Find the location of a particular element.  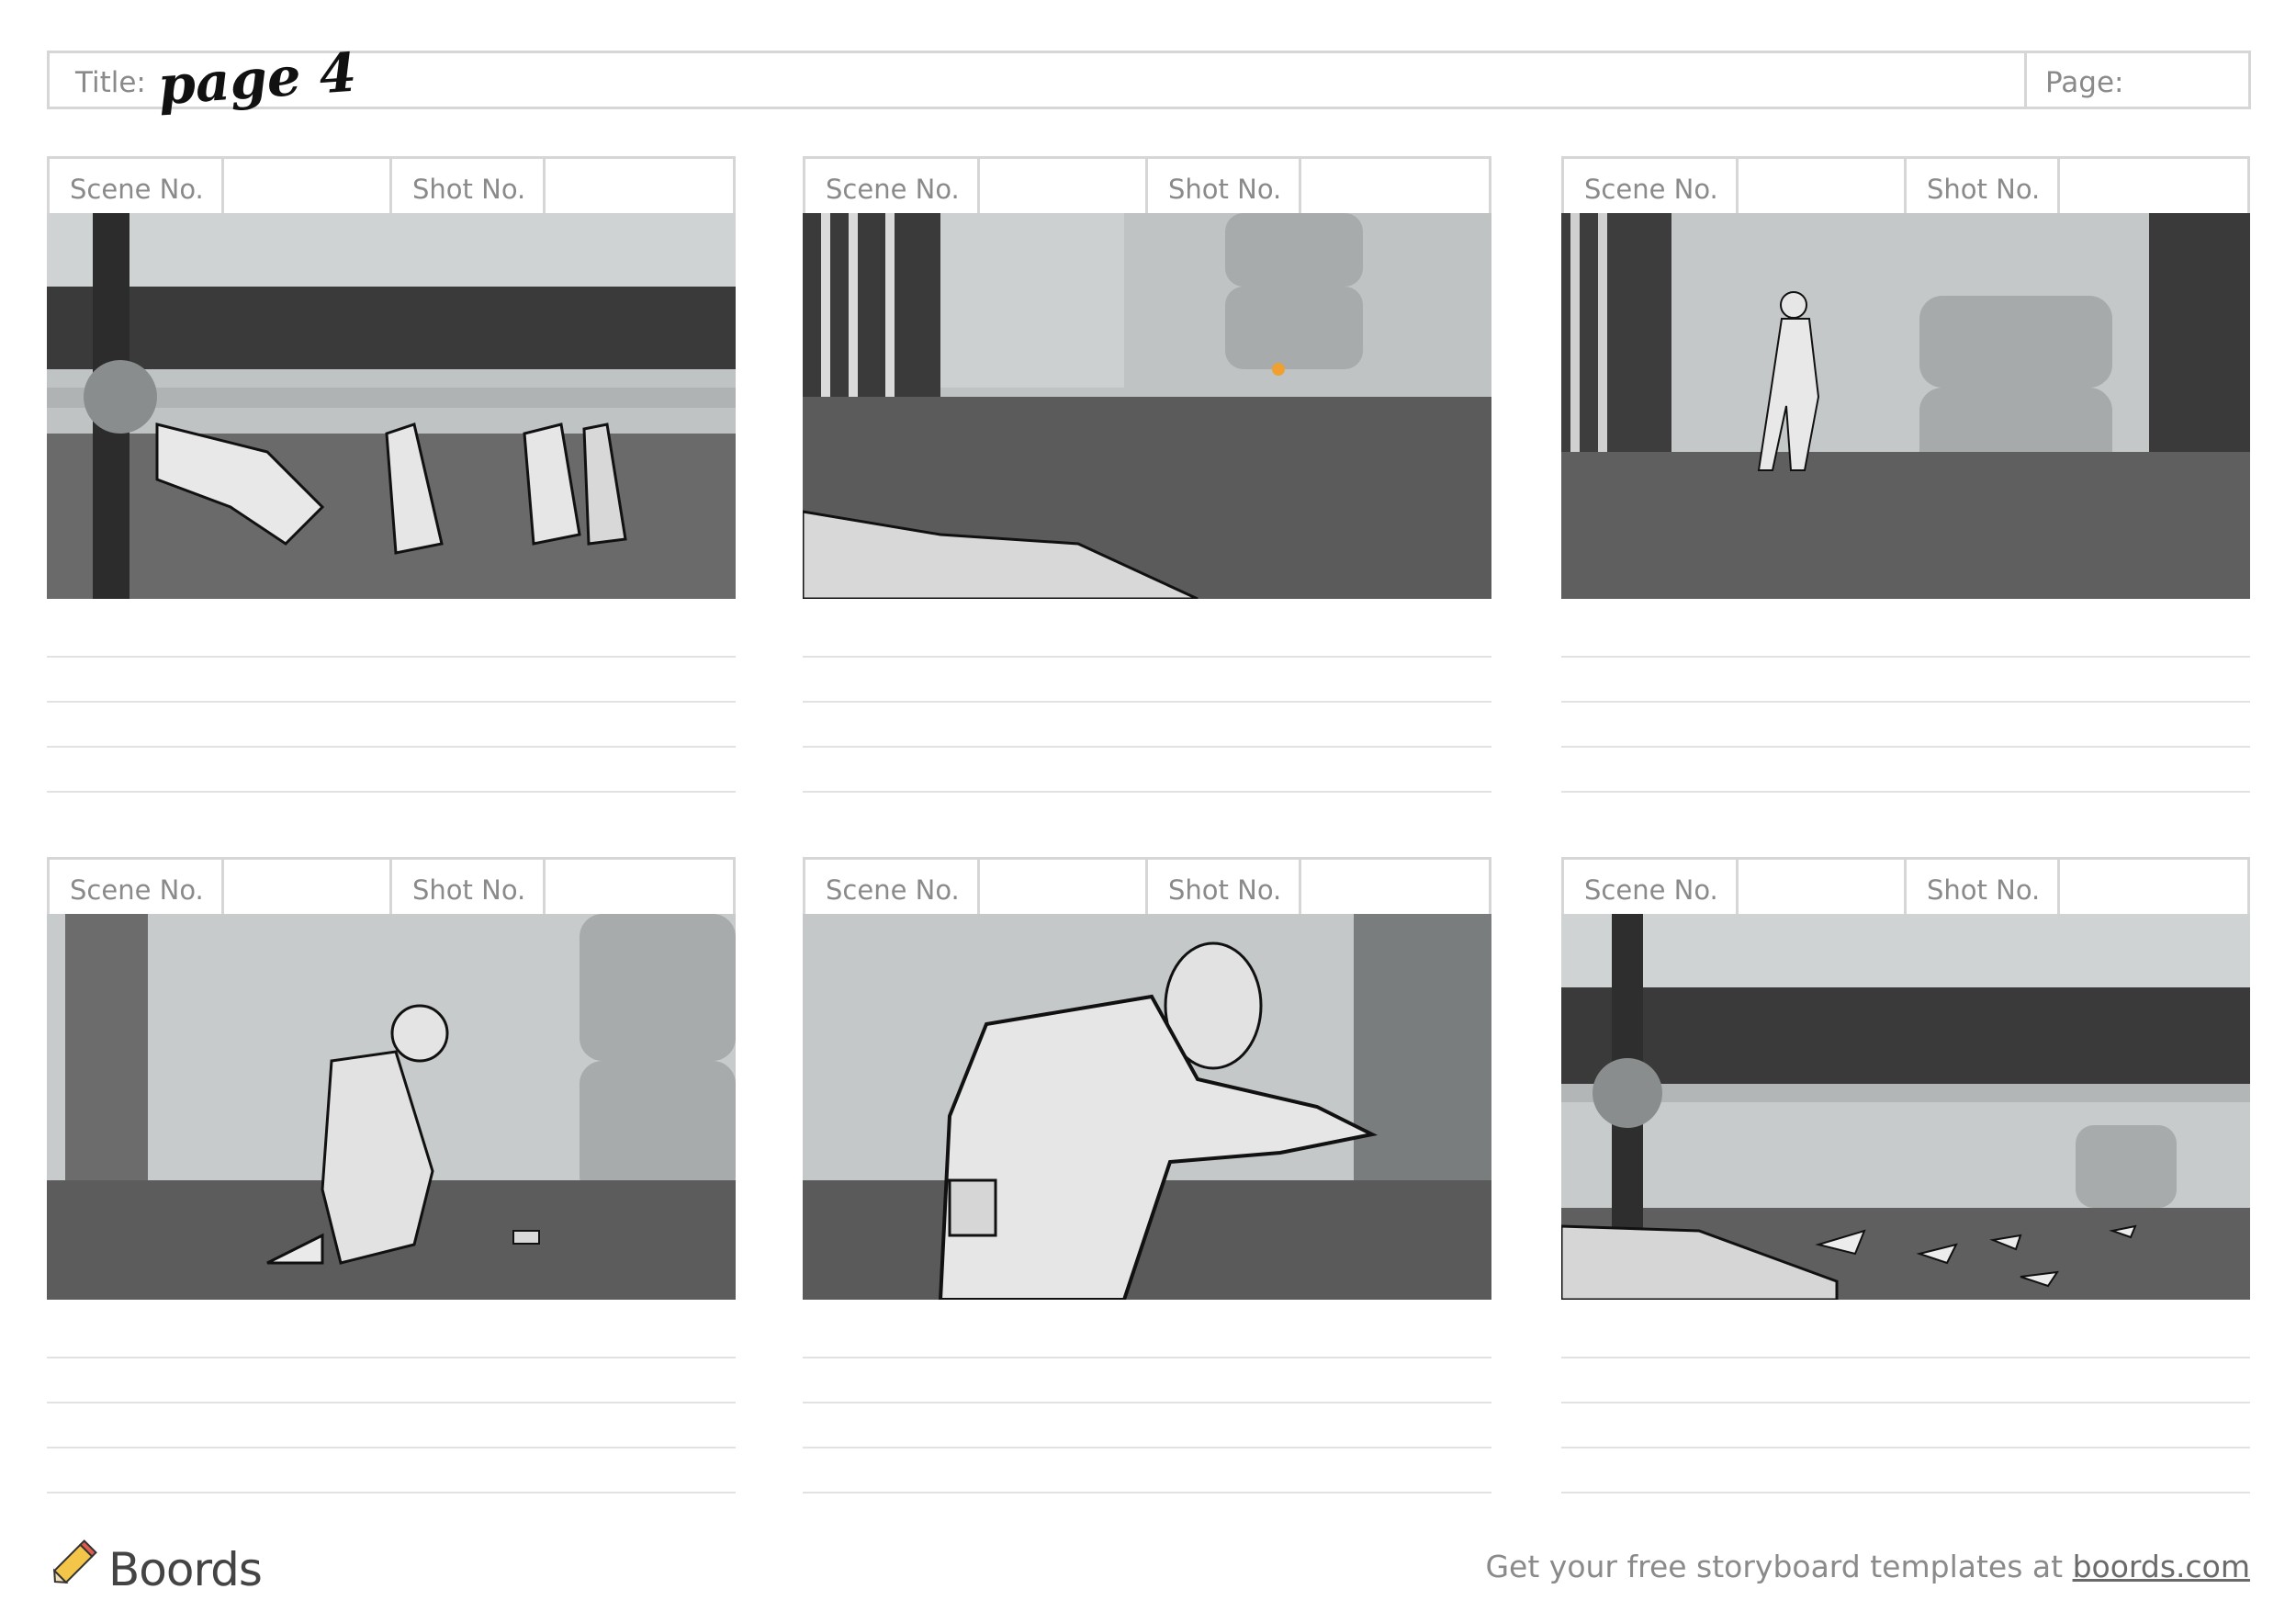

boords-logo: Boords is located at coordinates (156, 1567).